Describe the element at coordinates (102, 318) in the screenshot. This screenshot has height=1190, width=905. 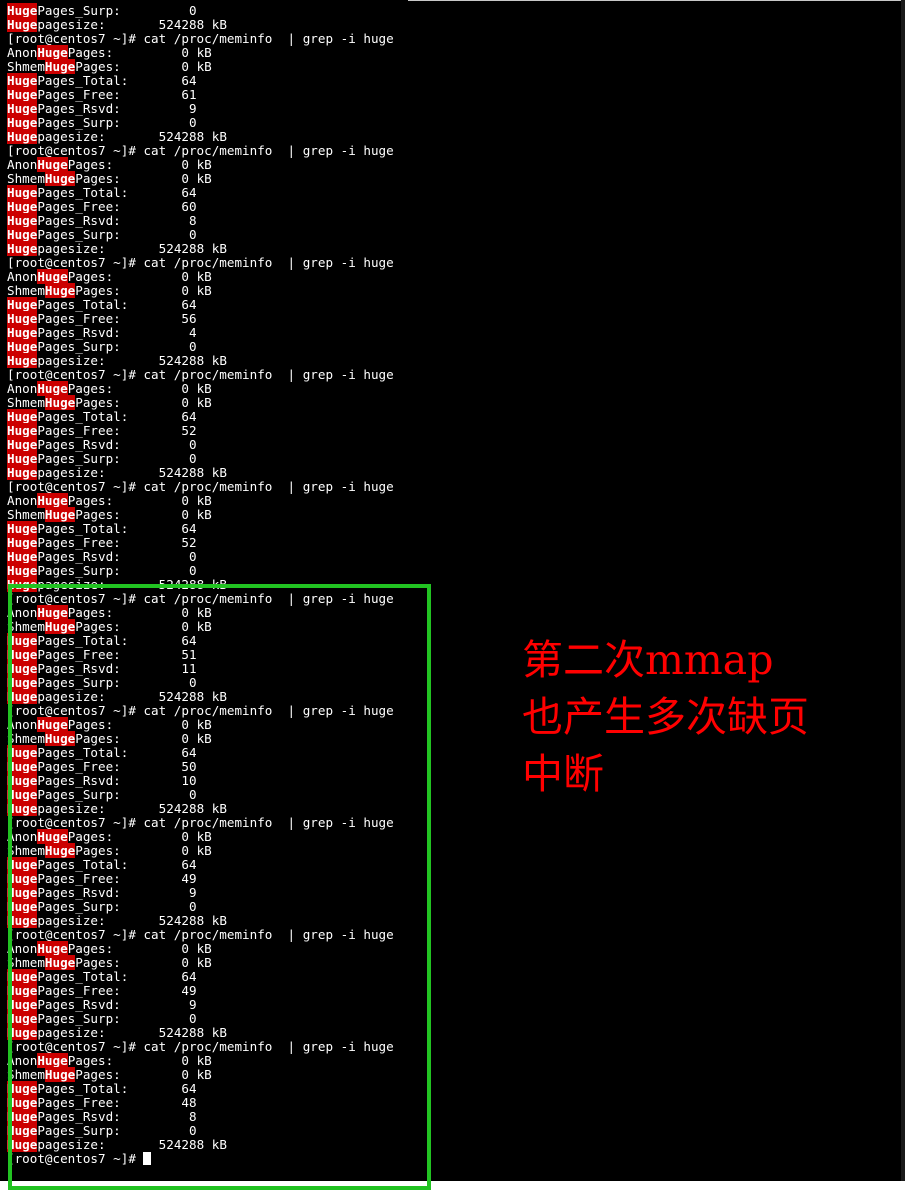
I see `output-line: HugePages_Free: 56` at that location.